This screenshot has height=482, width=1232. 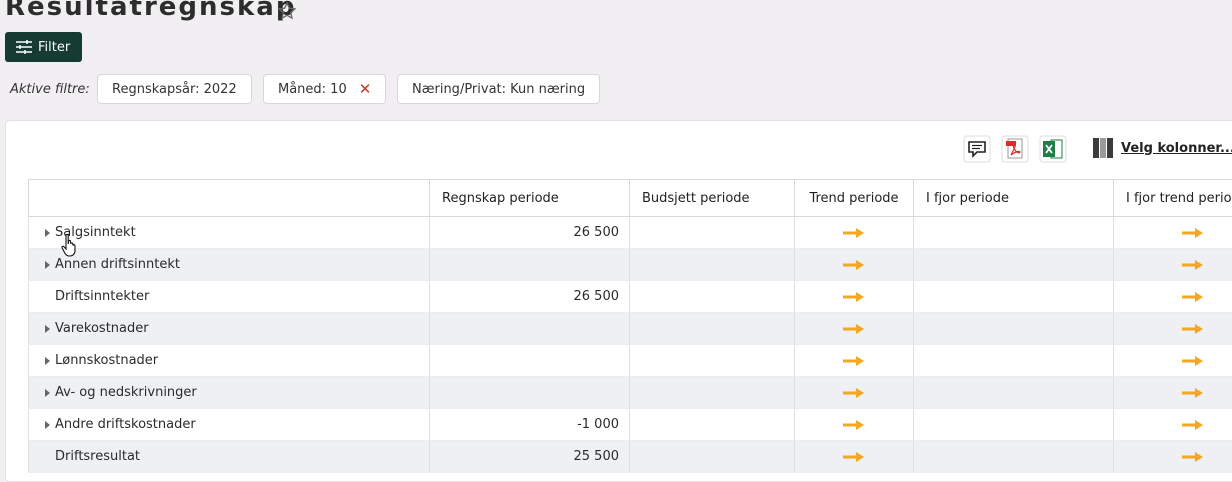 I want to click on chip-regnskapsar: Regnskapsår: 2022, so click(x=174, y=89).